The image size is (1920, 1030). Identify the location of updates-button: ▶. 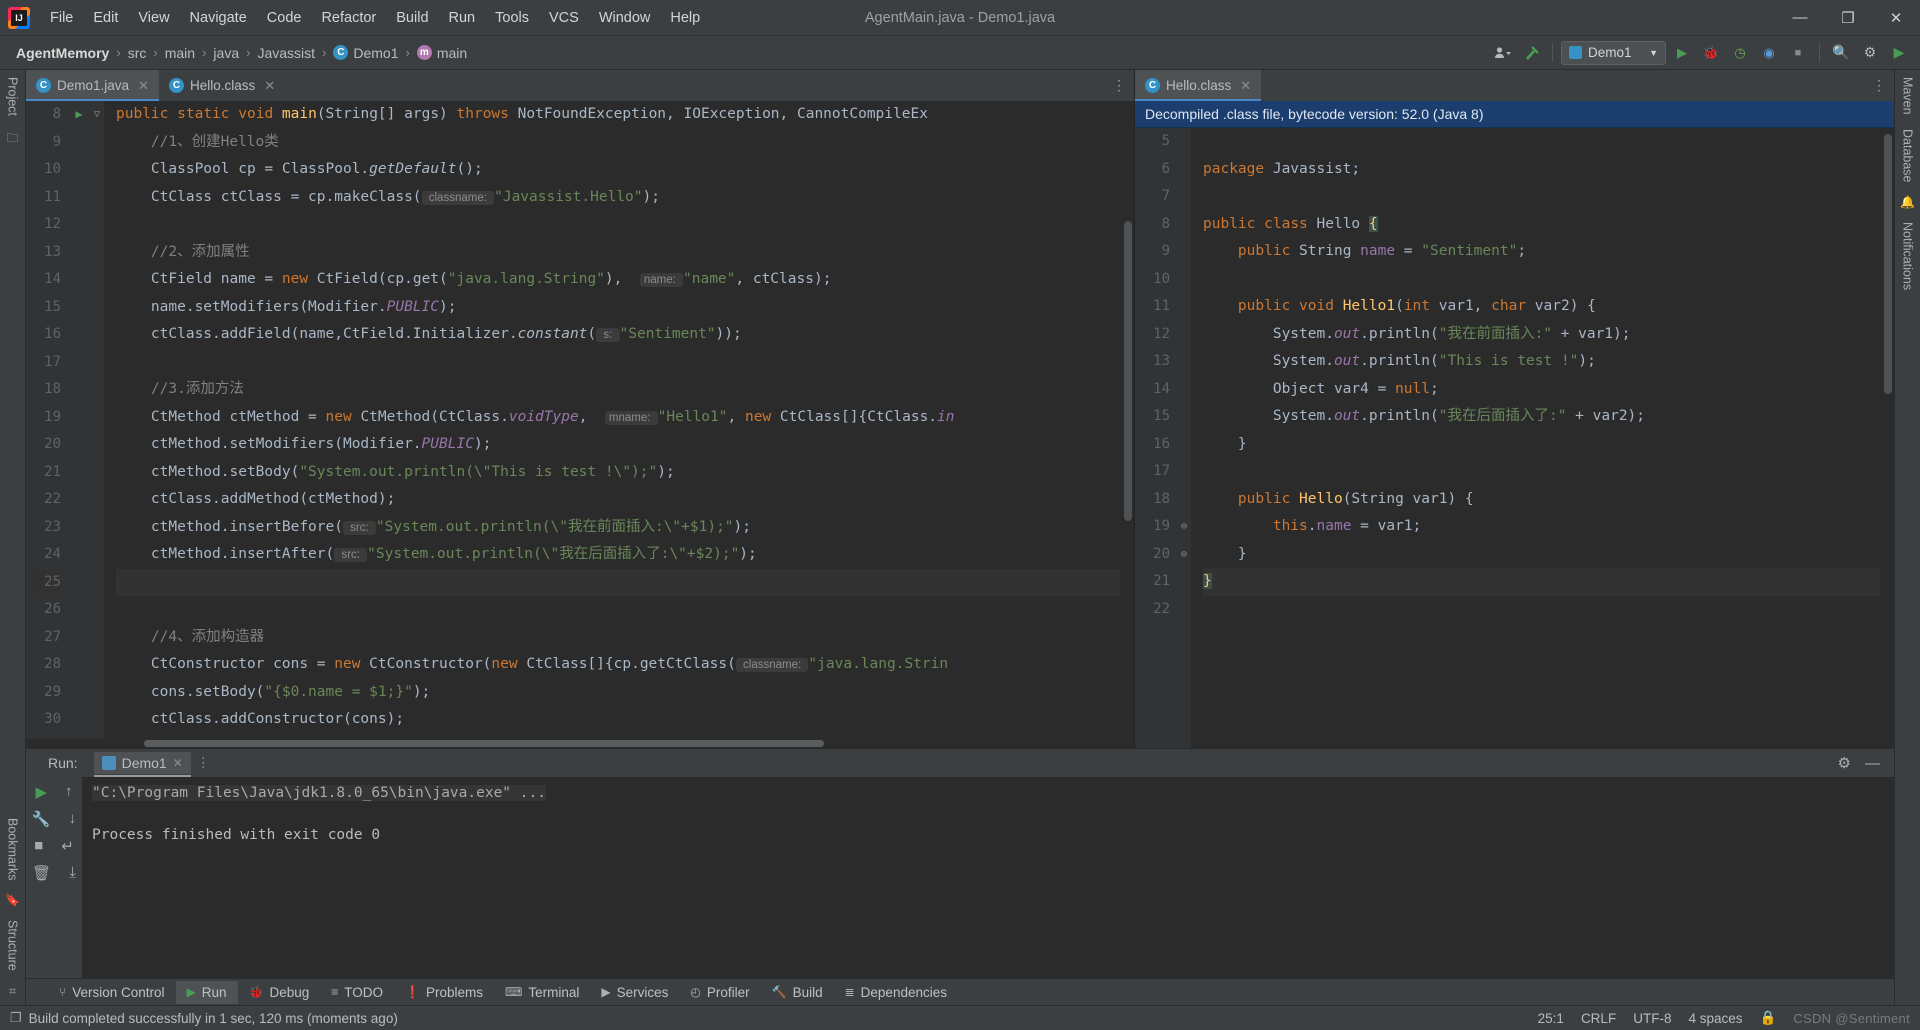
(1899, 53).